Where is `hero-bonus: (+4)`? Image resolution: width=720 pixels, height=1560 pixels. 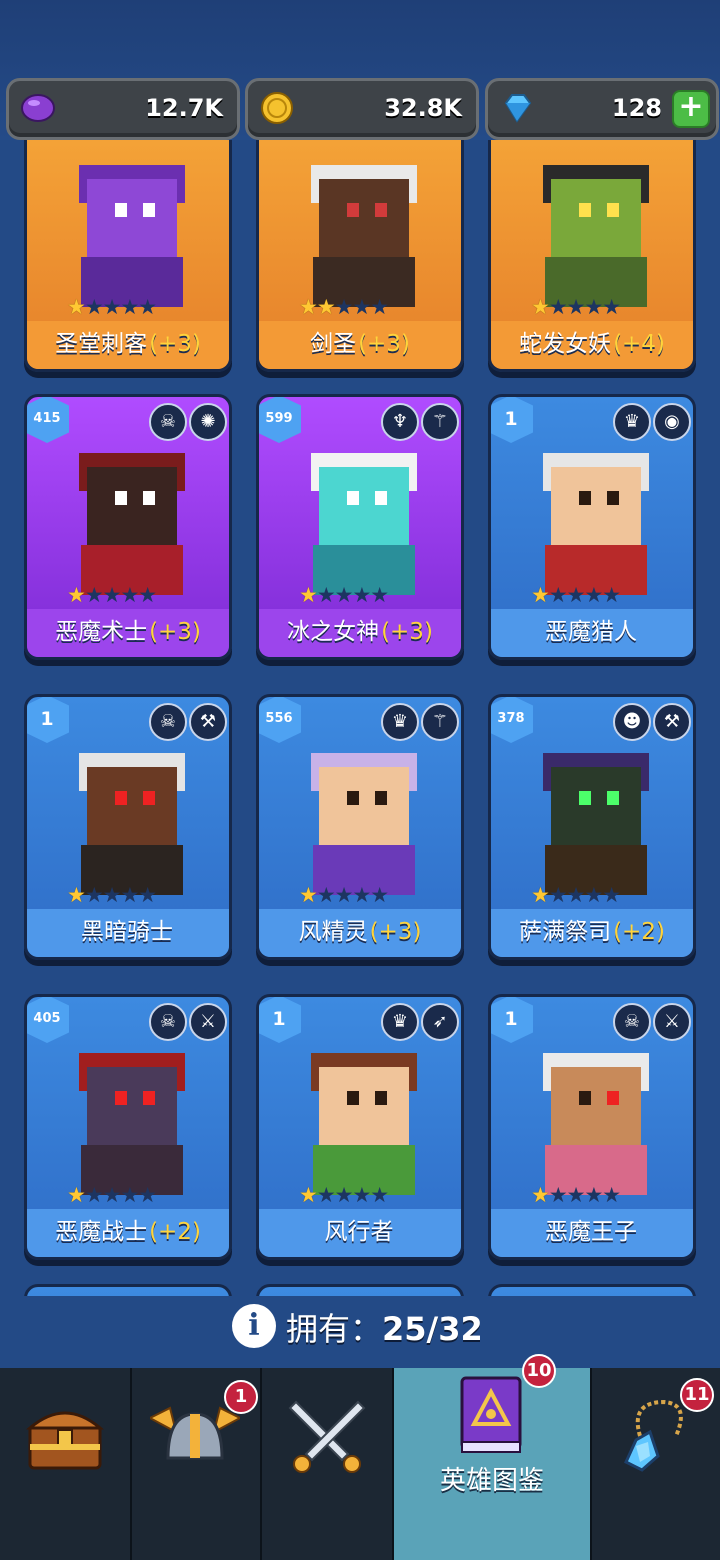
hero-bonus: (+4) is located at coordinates (639, 344).